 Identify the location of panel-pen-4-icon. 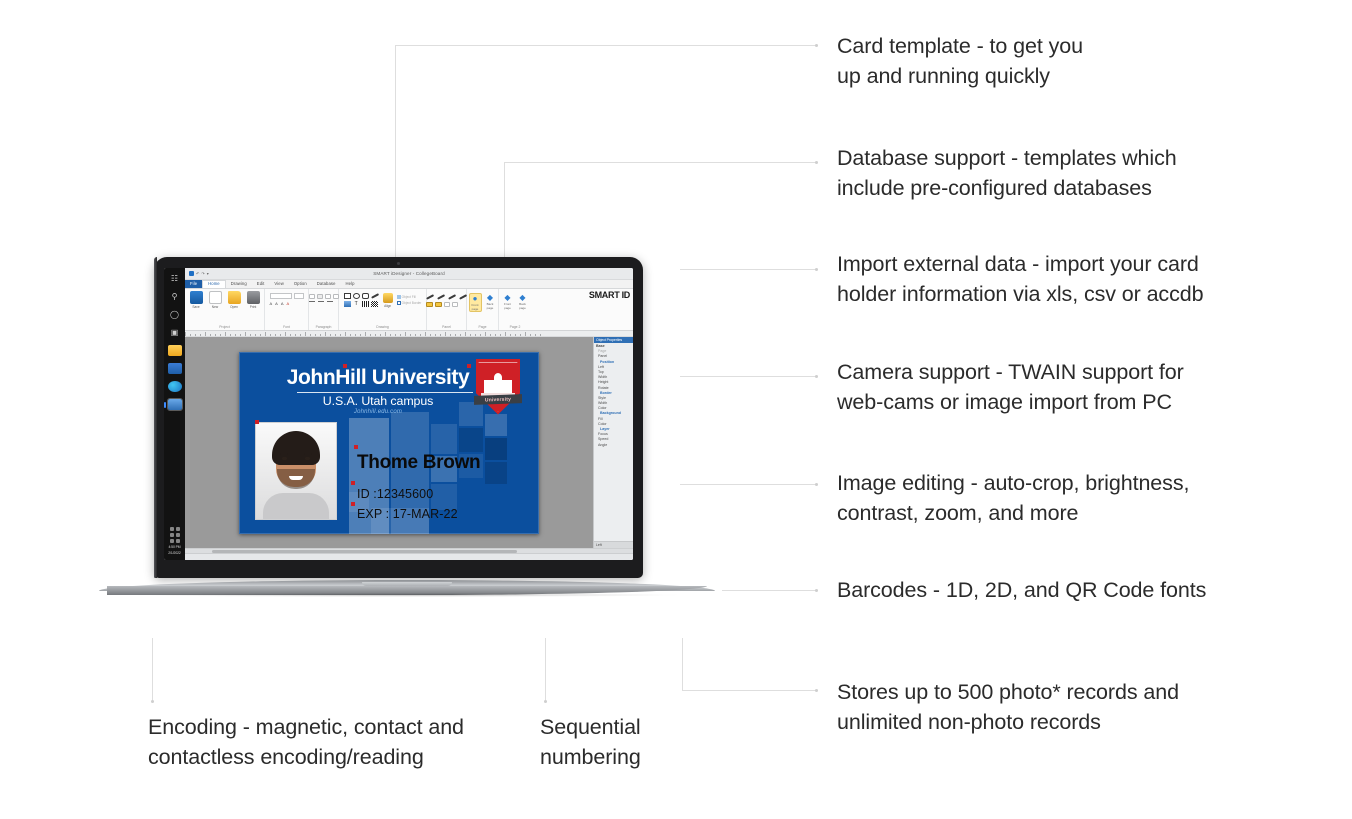
(463, 297).